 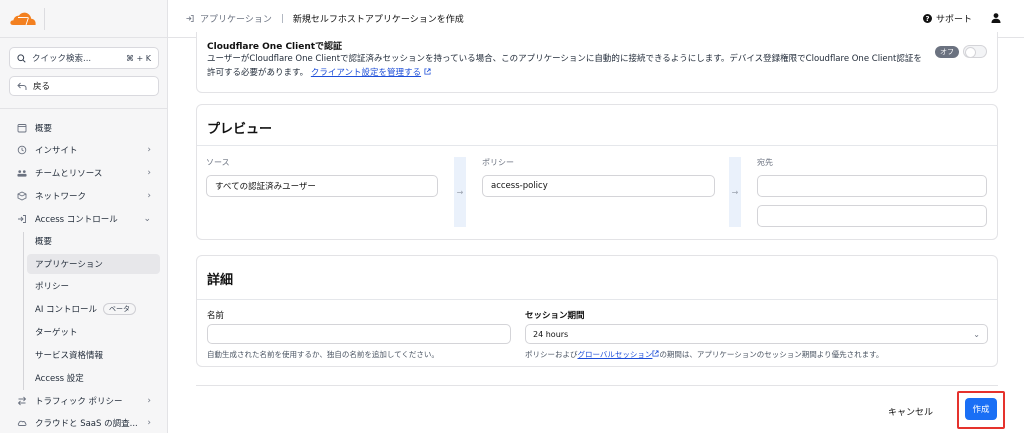 What do you see at coordinates (69, 265) in the screenshot?
I see `sidebar-subitem-label: アプリケーション` at bounding box center [69, 265].